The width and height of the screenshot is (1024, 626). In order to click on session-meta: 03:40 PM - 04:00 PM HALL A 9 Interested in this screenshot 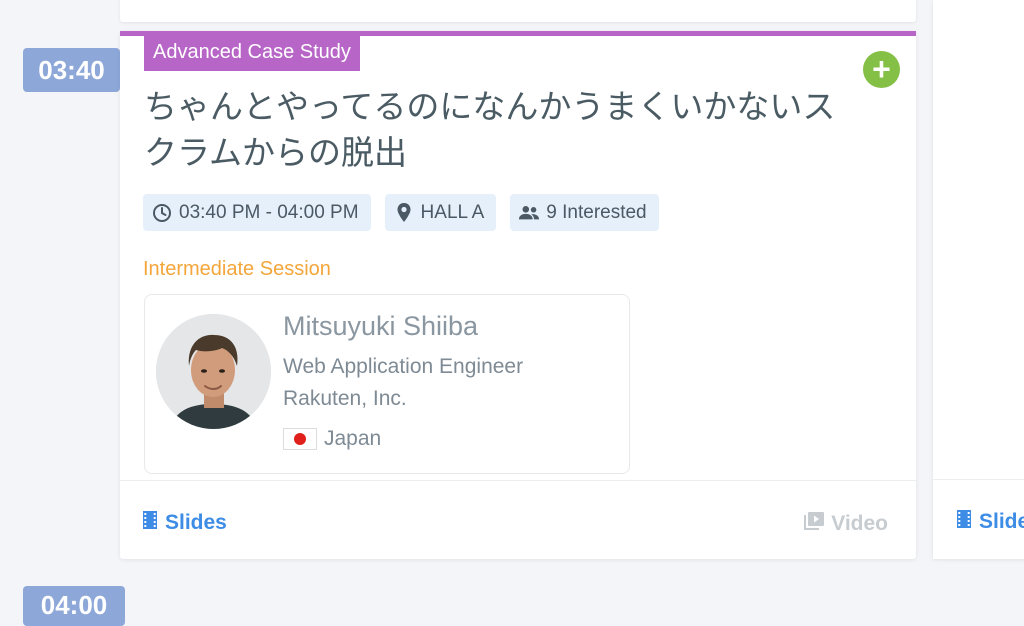, I will do `click(401, 212)`.